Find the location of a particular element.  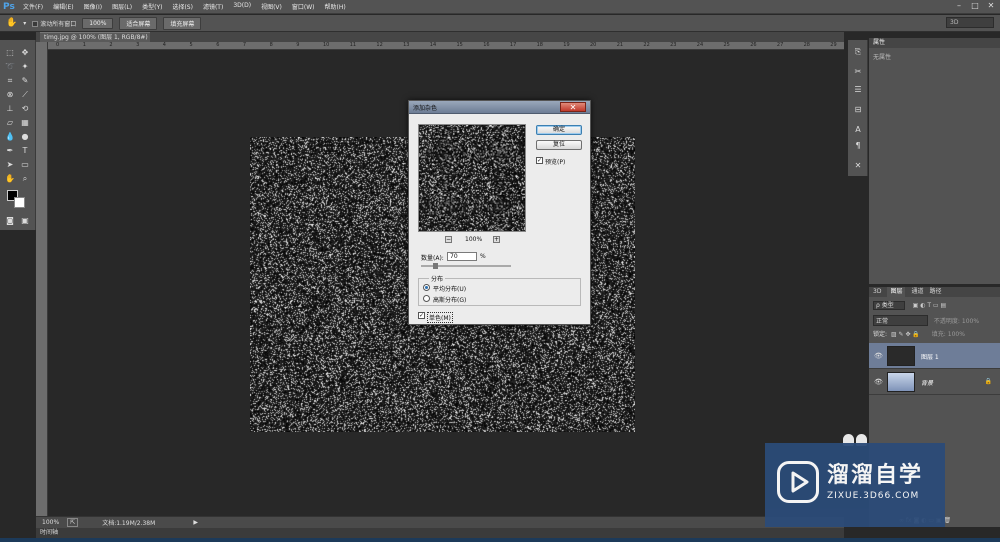

filter-icons: ▣ ◐ T ▭ ▤ is located at coordinates (930, 305).